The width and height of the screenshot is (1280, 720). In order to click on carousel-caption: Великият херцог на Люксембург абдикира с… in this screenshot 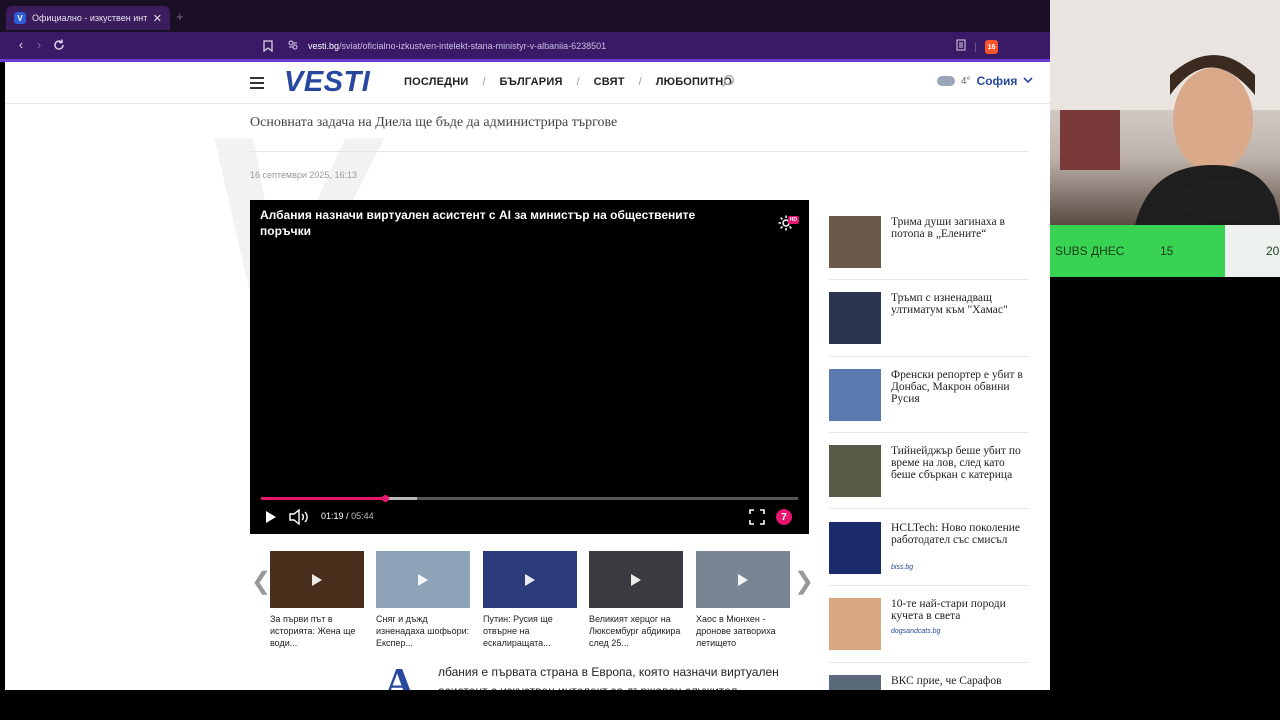, I will do `click(636, 631)`.